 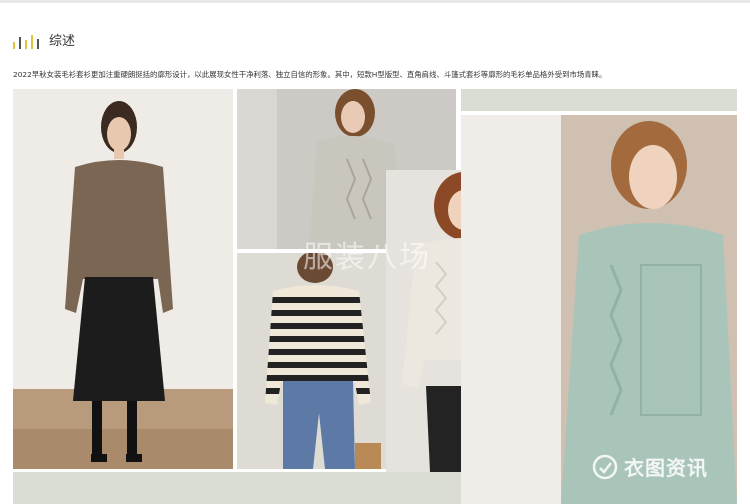 What do you see at coordinates (599, 100) in the screenshot?
I see `top-right-band` at bounding box center [599, 100].